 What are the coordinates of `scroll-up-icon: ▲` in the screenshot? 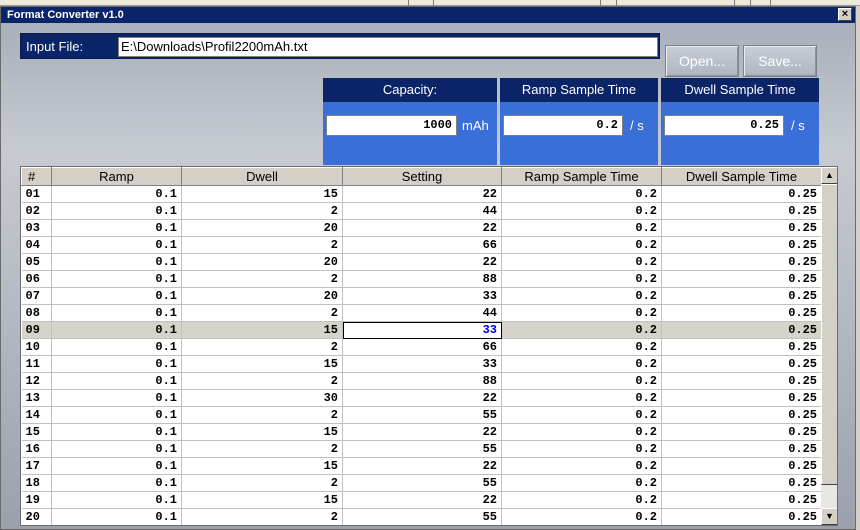 It's located at (829, 175).